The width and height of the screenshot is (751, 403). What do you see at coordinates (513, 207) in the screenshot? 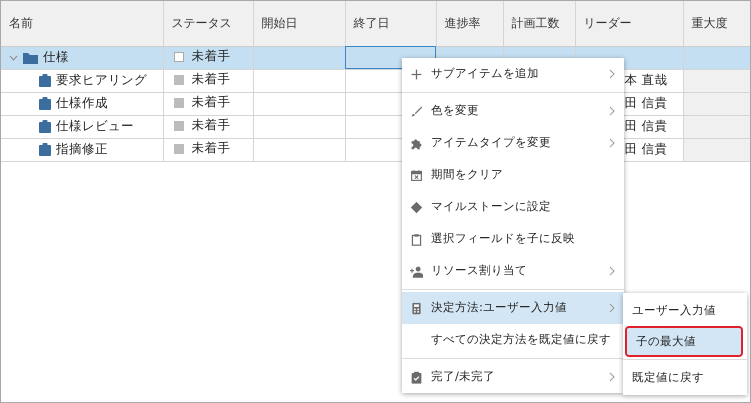
I see `menu-item: マイルストーンに設定` at bounding box center [513, 207].